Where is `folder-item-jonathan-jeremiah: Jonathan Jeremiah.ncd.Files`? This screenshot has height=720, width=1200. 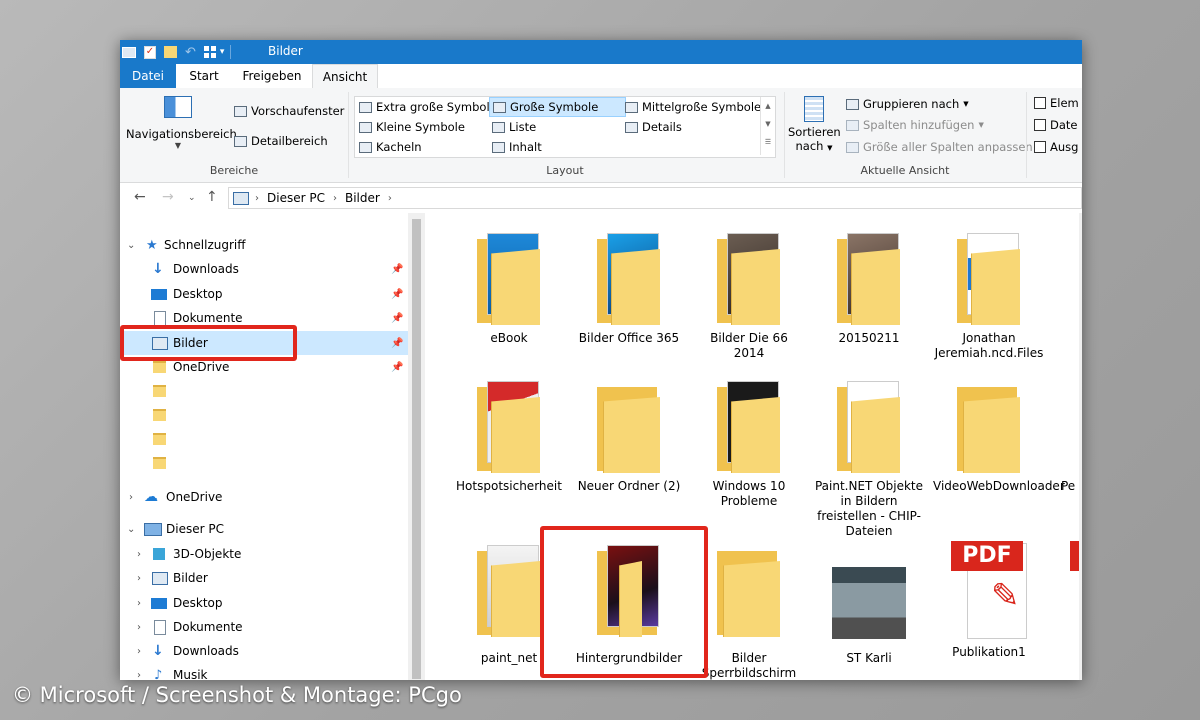 folder-item-jonathan-jeremiah: Jonathan Jeremiah.ncd.Files is located at coordinates (989, 296).